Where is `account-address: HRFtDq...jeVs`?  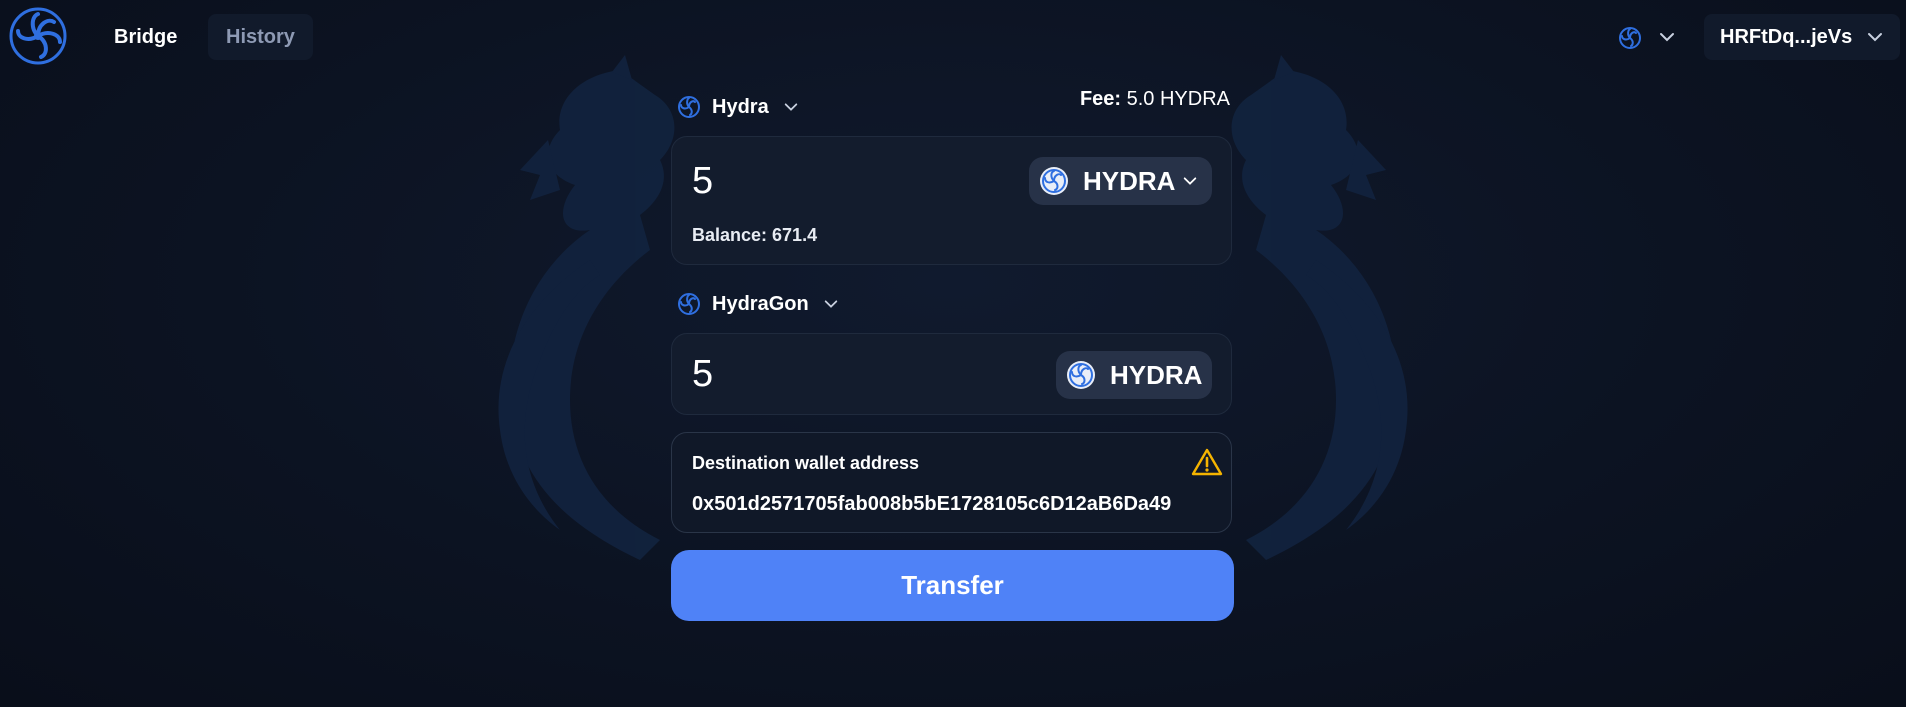 account-address: HRFtDq...jeVs is located at coordinates (1786, 37).